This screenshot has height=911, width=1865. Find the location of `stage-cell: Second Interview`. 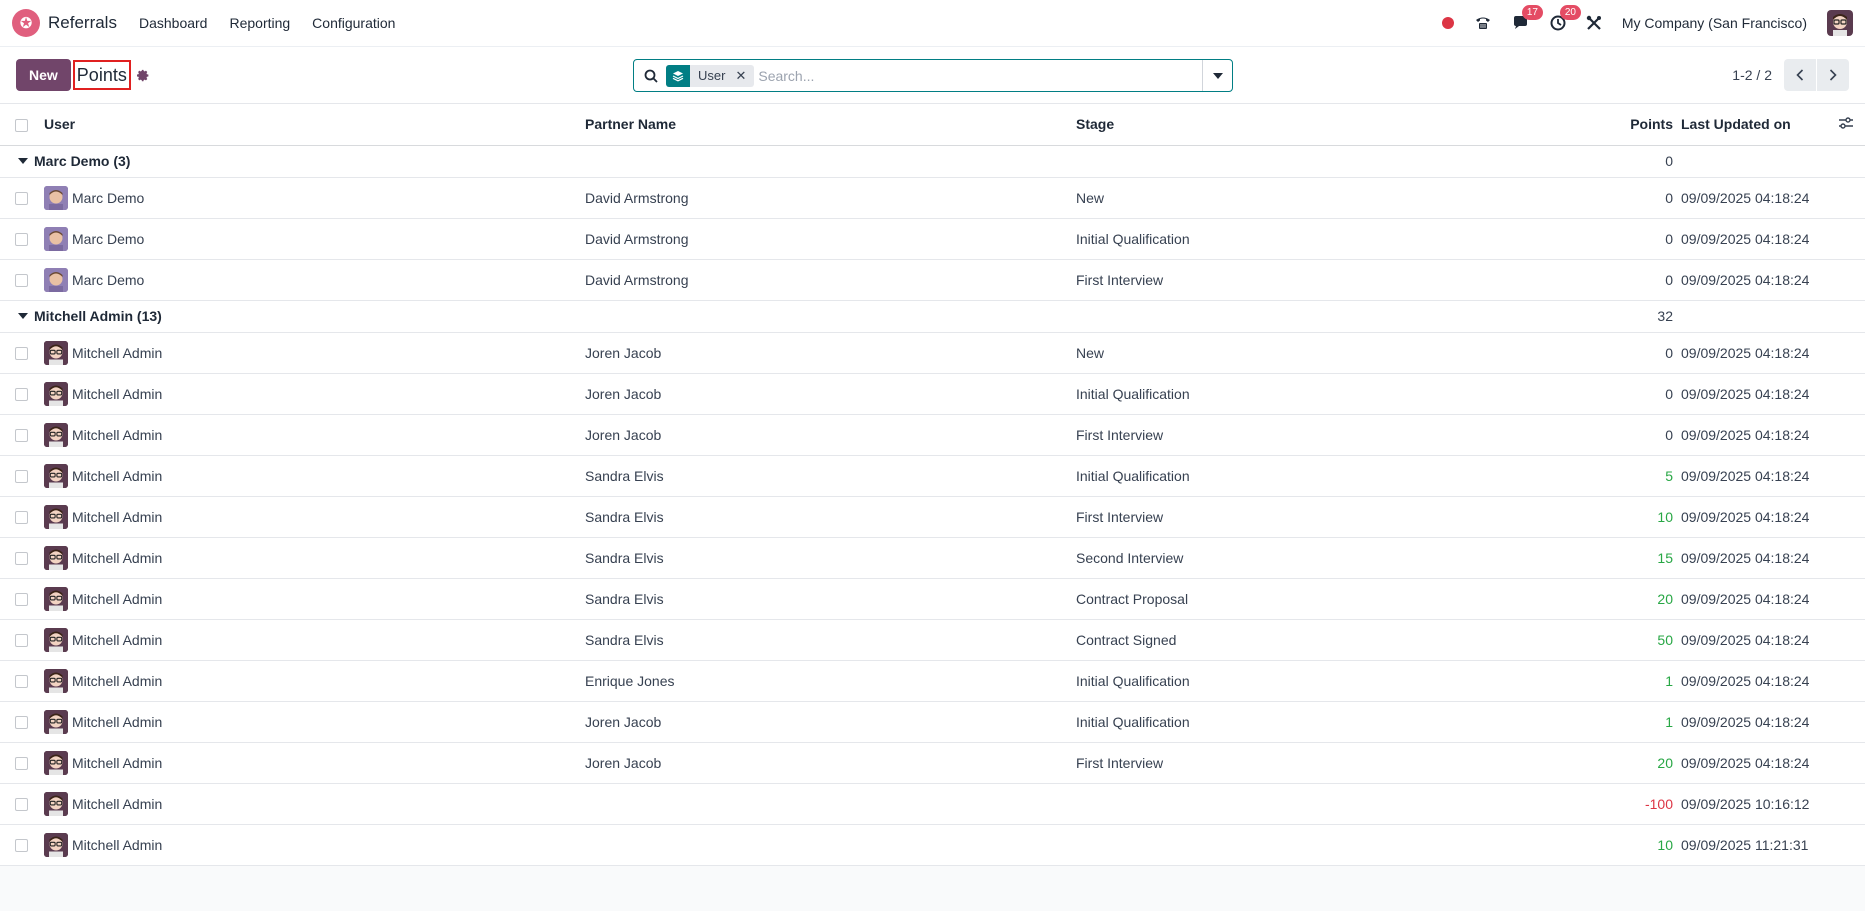

stage-cell: Second Interview is located at coordinates (1130, 557).